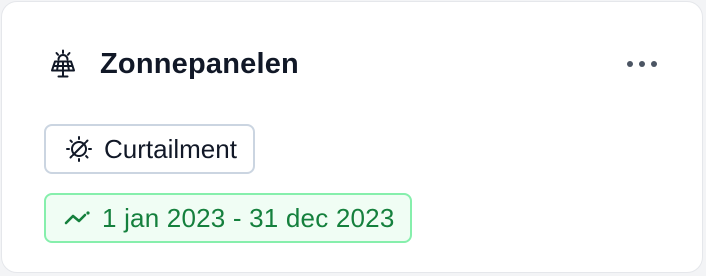 This screenshot has height=276, width=706. I want to click on solar-panel-icon, so click(63, 64).